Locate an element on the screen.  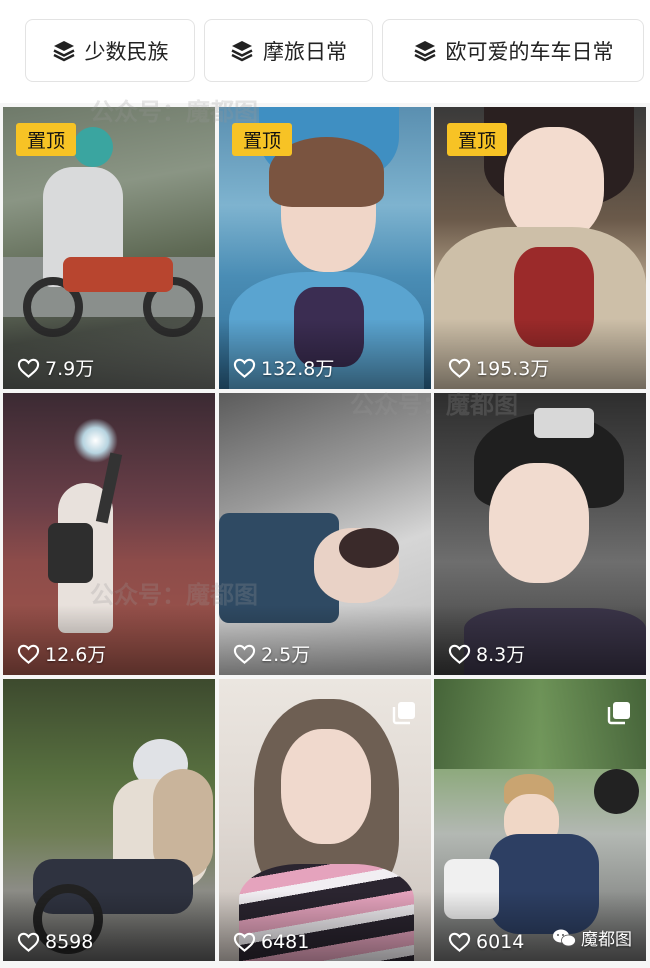
like-count: 195.3万 is located at coordinates (498, 367).